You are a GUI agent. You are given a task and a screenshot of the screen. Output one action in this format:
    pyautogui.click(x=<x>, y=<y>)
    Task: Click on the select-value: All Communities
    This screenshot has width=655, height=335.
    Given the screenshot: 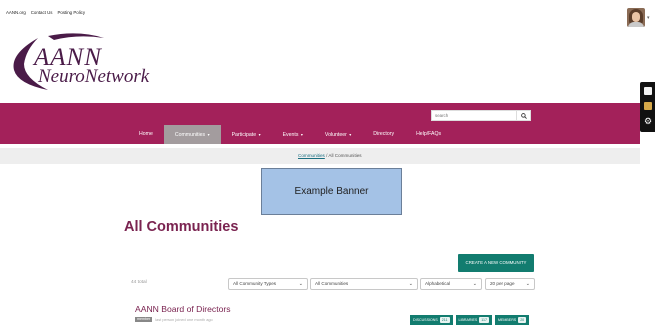 What is the action you would take?
    pyautogui.click(x=332, y=283)
    